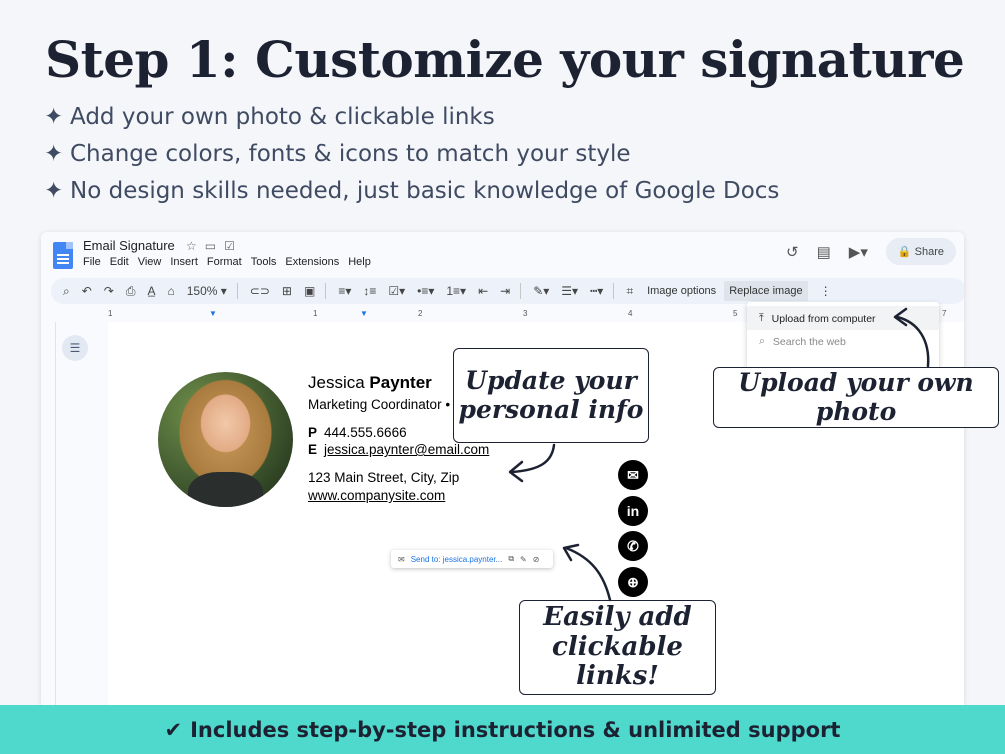 The width and height of the screenshot is (1005, 754). I want to click on zoom-select: 150% ▾, so click(207, 291).